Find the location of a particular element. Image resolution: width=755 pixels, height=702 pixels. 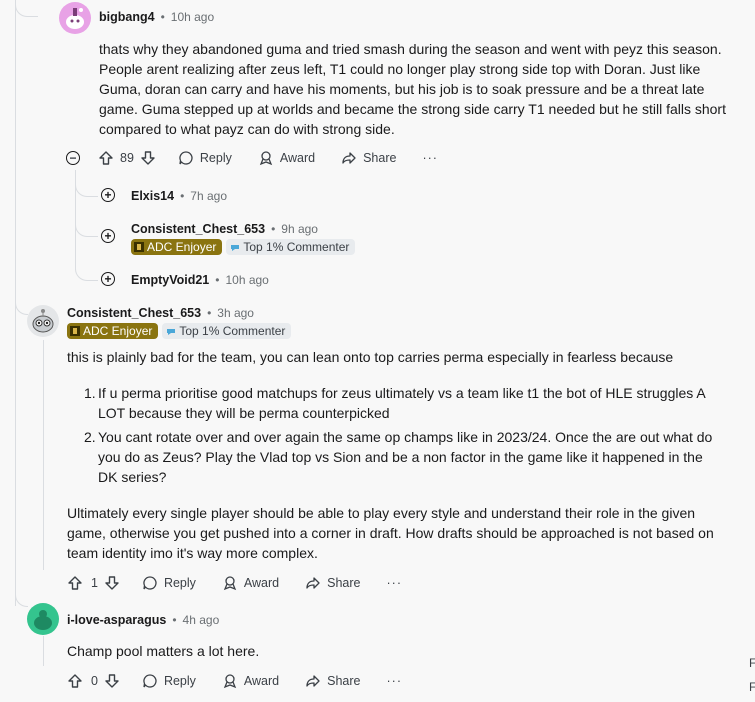

comment-time: 4h ago is located at coordinates (201, 620).